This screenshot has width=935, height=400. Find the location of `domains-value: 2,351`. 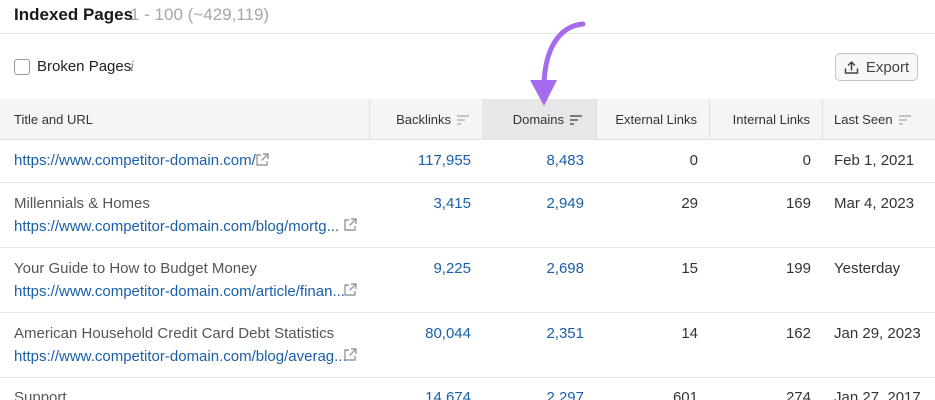

domains-value: 2,351 is located at coordinates (533, 333).